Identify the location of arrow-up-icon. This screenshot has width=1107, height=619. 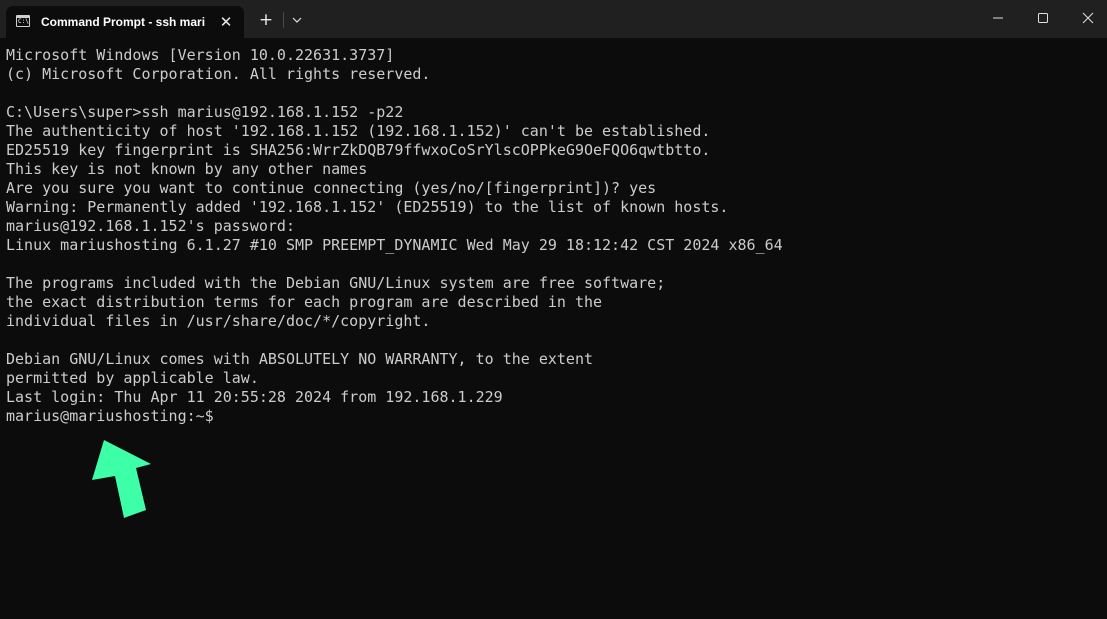
(121, 479).